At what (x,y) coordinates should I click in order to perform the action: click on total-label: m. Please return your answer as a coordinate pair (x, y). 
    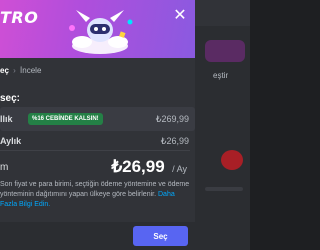
    Looking at the image, I should click on (4, 167).